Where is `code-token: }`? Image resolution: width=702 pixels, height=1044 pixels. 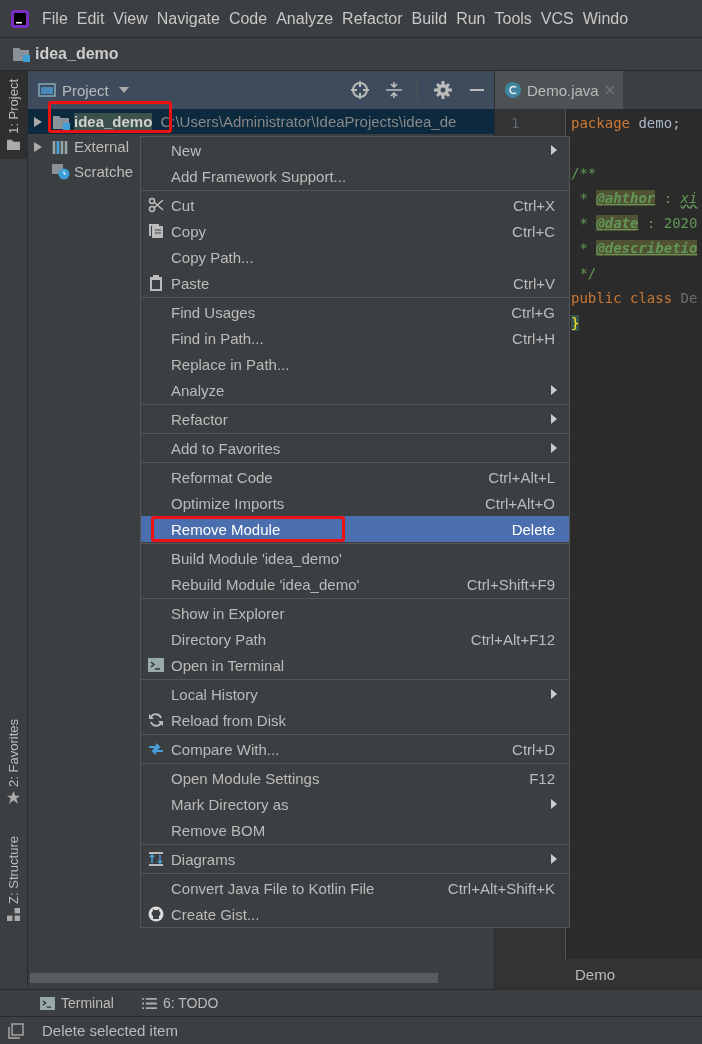 code-token: } is located at coordinates (575, 323).